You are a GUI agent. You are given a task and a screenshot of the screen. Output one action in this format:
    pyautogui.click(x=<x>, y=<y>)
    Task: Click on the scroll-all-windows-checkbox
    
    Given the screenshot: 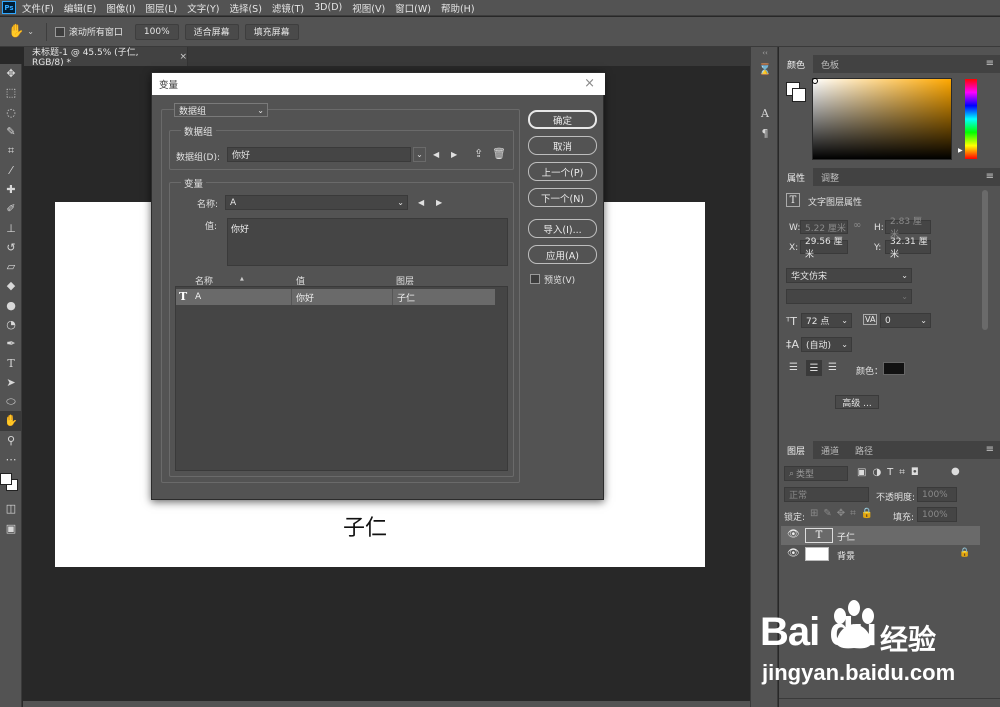 What is the action you would take?
    pyautogui.click(x=59, y=31)
    